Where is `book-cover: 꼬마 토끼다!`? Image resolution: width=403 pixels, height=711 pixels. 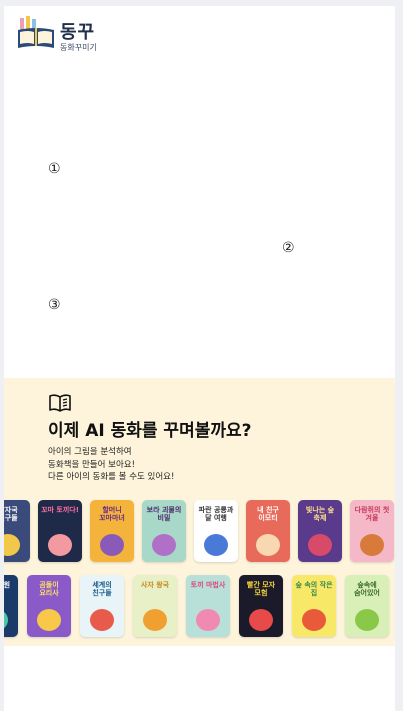
book-cover: 꼬마 토끼다! is located at coordinates (60, 531).